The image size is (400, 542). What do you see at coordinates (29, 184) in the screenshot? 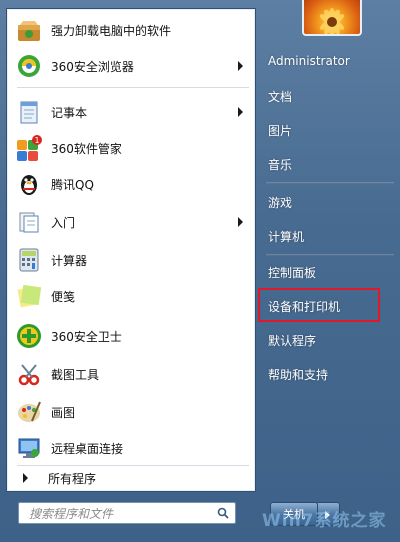
I see `qq-penguin-icon` at bounding box center [29, 184].